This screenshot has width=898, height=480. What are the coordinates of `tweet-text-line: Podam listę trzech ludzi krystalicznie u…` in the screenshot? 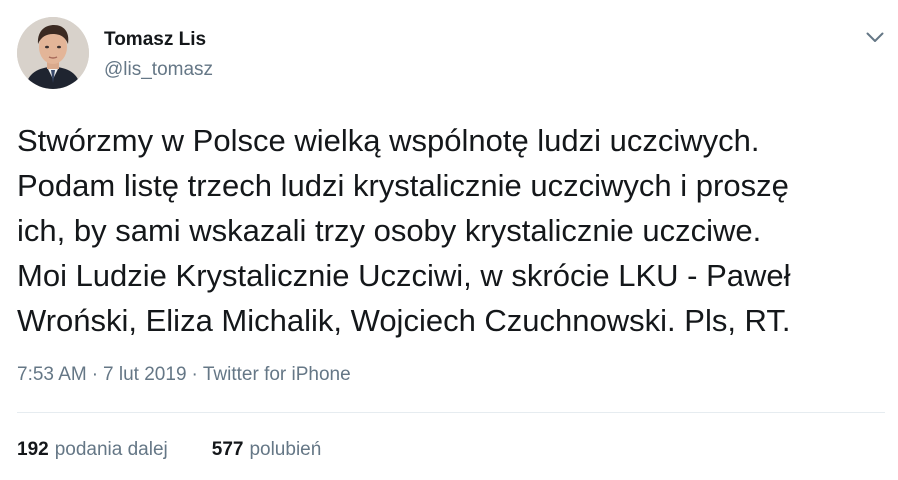 It's located at (403, 185).